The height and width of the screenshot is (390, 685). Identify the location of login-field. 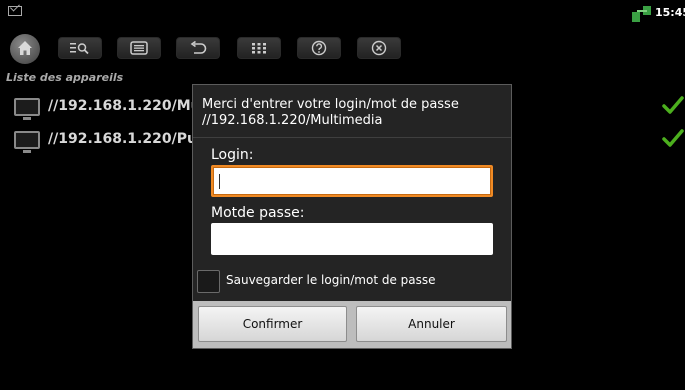
(352, 181).